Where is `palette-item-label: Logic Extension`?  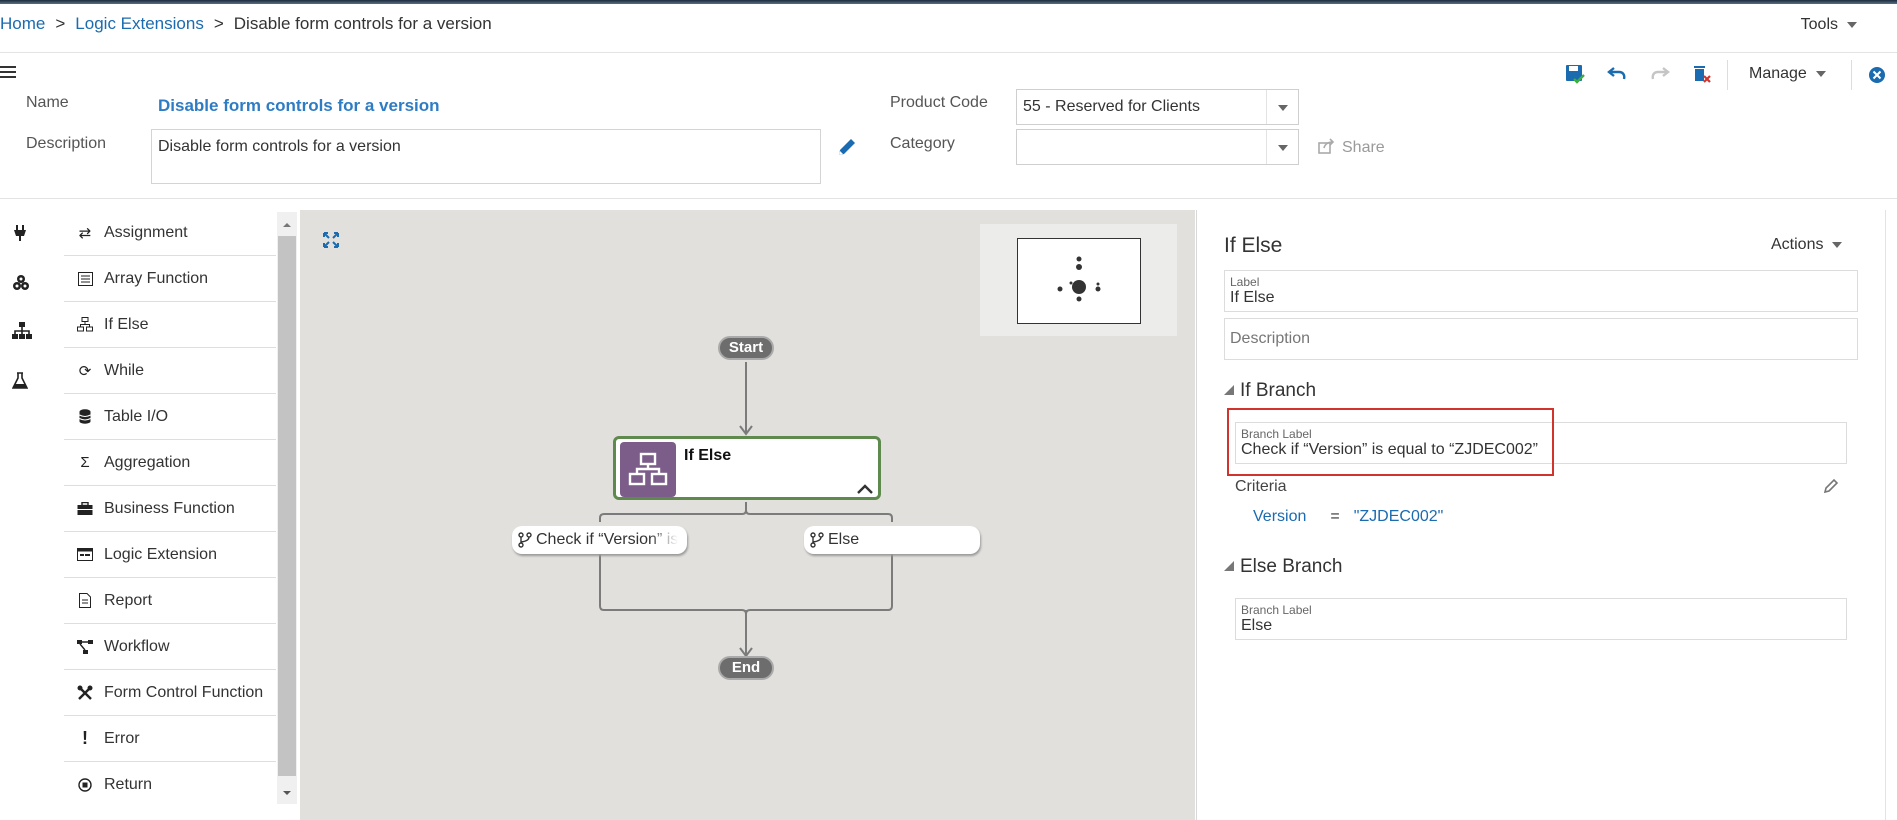
palette-item-label: Logic Extension is located at coordinates (160, 554).